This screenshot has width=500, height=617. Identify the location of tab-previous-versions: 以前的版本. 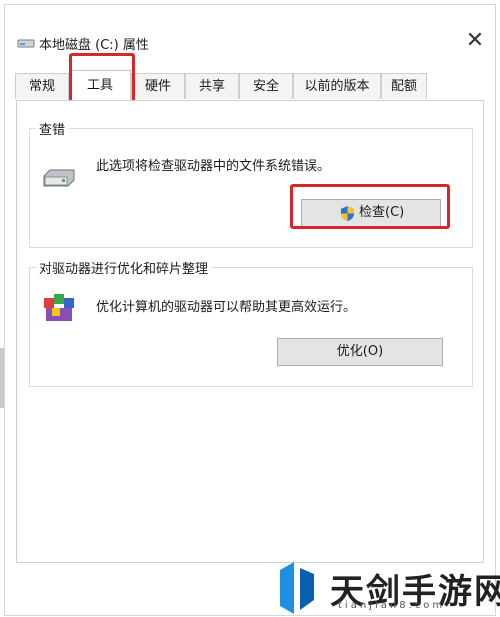
(337, 86).